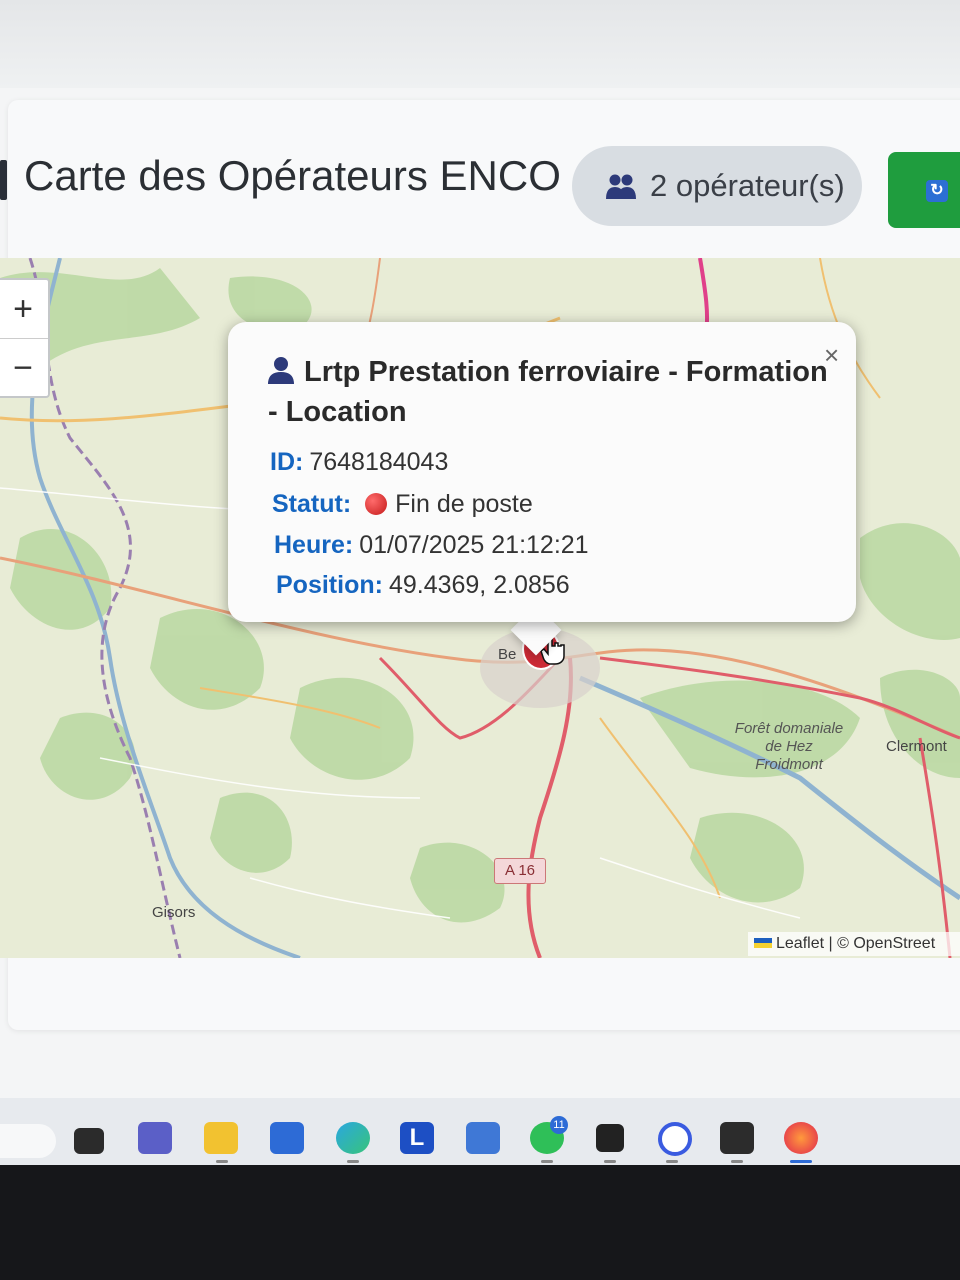 The image size is (960, 1280). Describe the element at coordinates (672, 1161) in the screenshot. I see `app-ring-indicator` at that location.